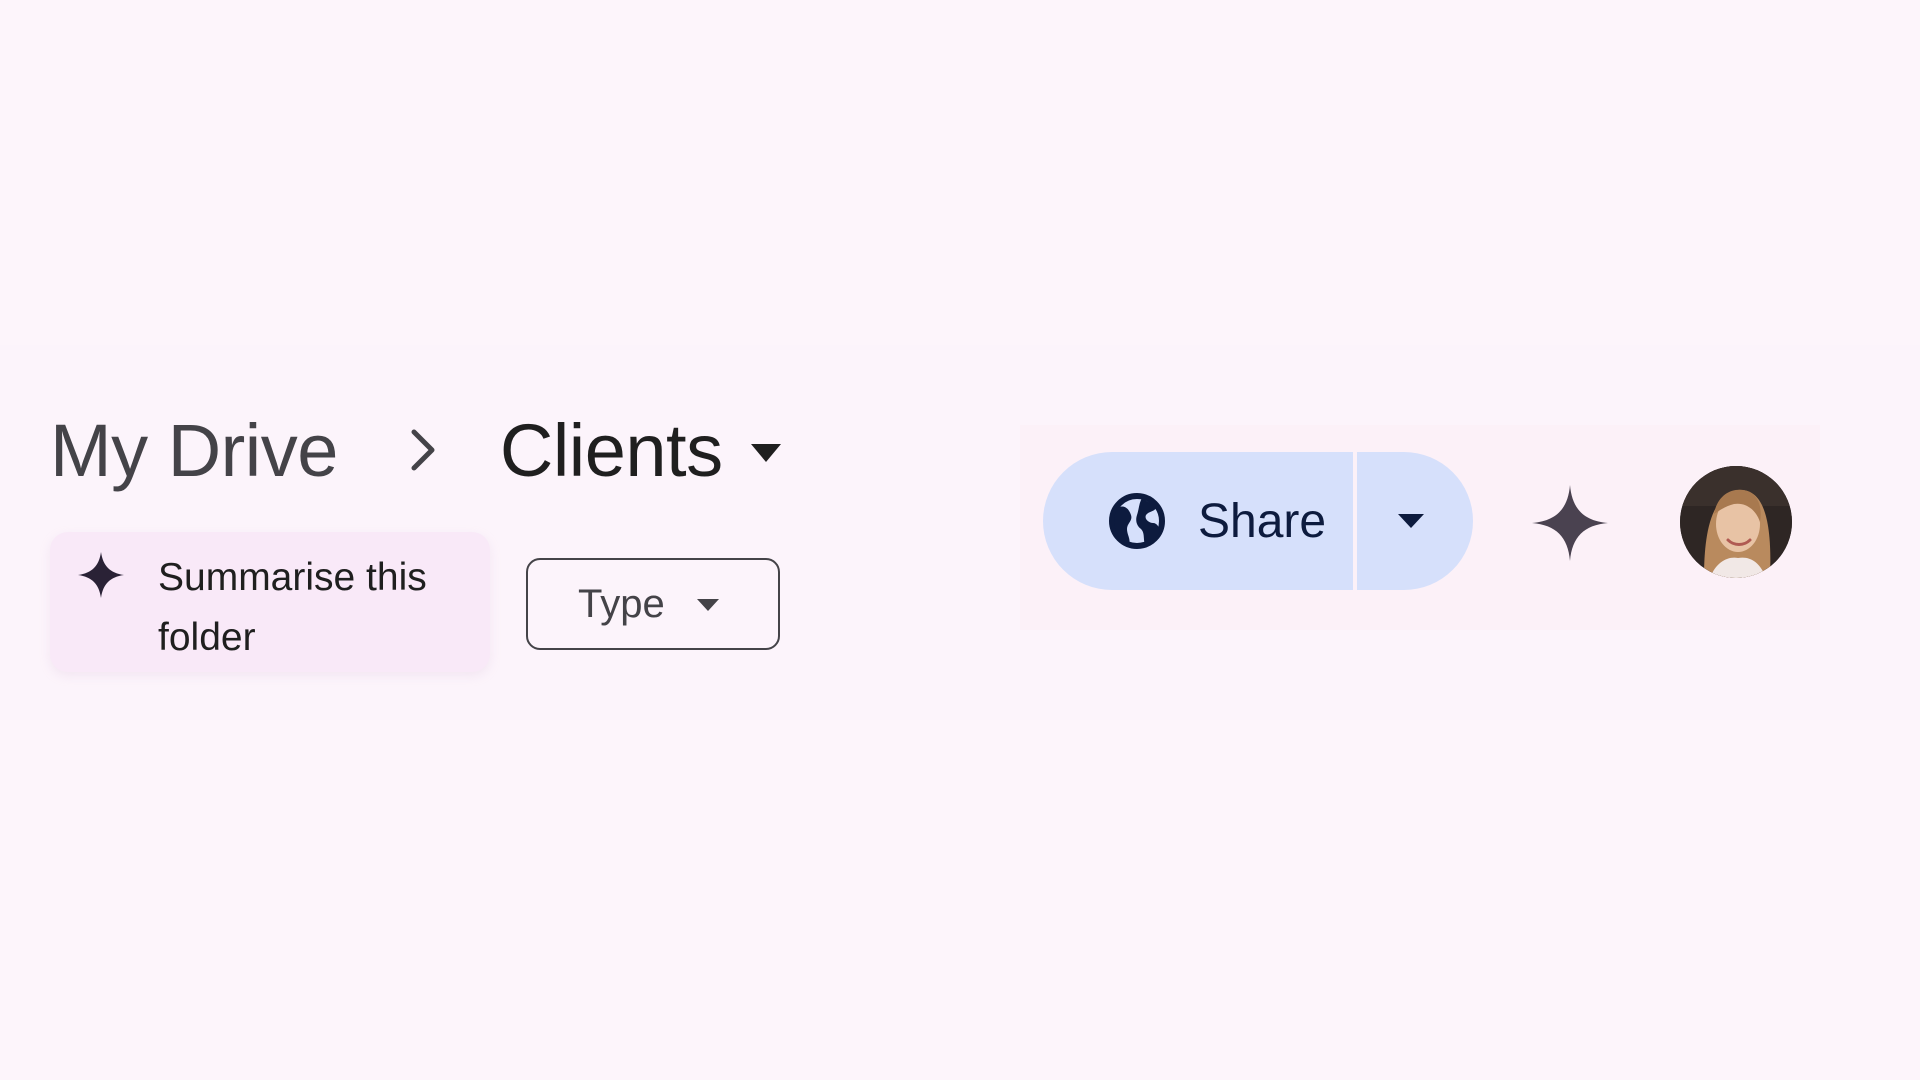 This screenshot has width=1920, height=1080. Describe the element at coordinates (1262, 521) in the screenshot. I see `share-button-label: Share` at that location.